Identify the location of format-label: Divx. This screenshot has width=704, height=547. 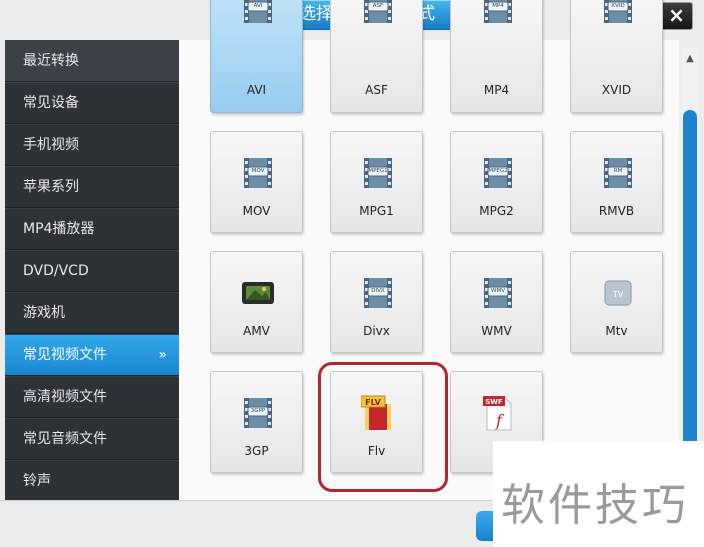
(376, 331).